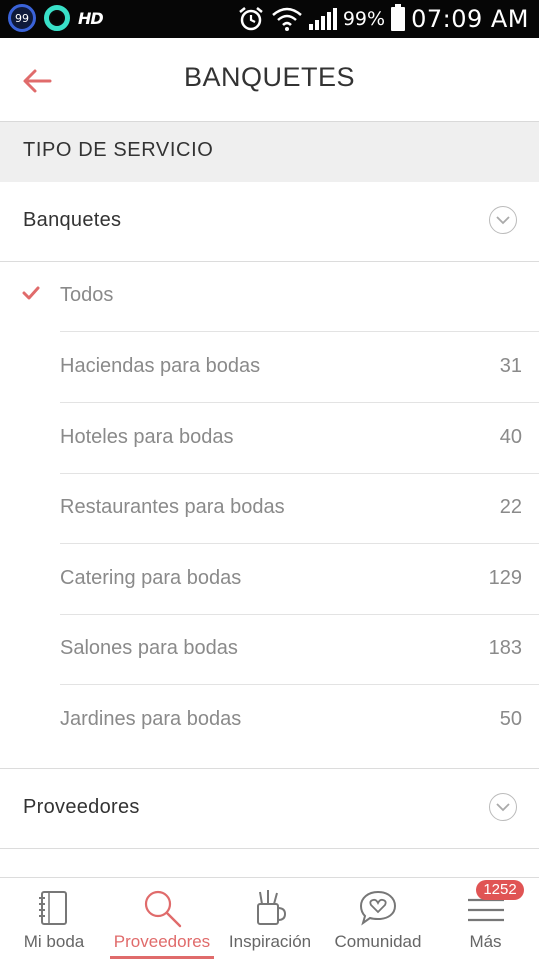 This screenshot has width=539, height=959. What do you see at coordinates (322, 19) in the screenshot?
I see `signal-icon` at bounding box center [322, 19].